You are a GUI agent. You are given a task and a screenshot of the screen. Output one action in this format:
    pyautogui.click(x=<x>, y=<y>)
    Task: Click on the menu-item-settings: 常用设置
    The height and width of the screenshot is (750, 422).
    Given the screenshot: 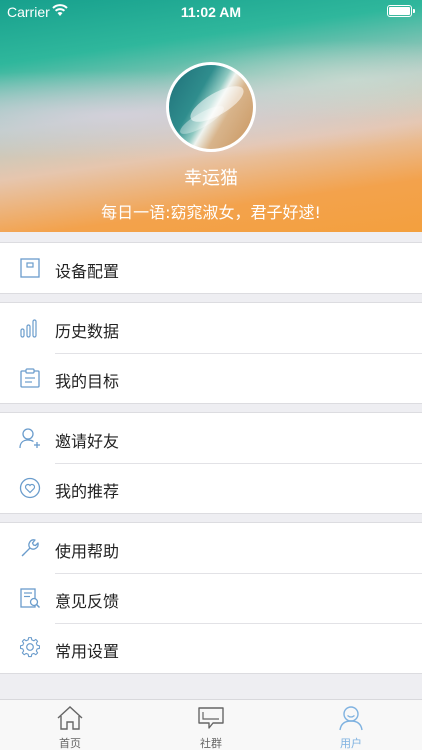 What is the action you would take?
    pyautogui.click(x=211, y=648)
    